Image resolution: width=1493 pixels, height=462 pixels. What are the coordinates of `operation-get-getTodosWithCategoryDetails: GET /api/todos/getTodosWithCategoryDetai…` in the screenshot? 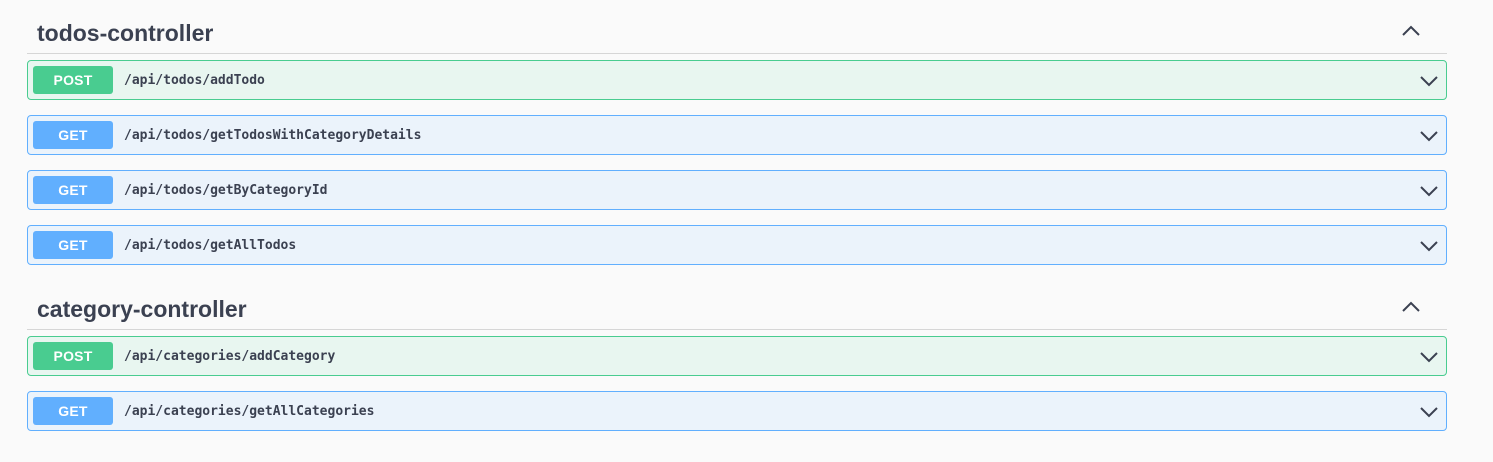 It's located at (737, 135).